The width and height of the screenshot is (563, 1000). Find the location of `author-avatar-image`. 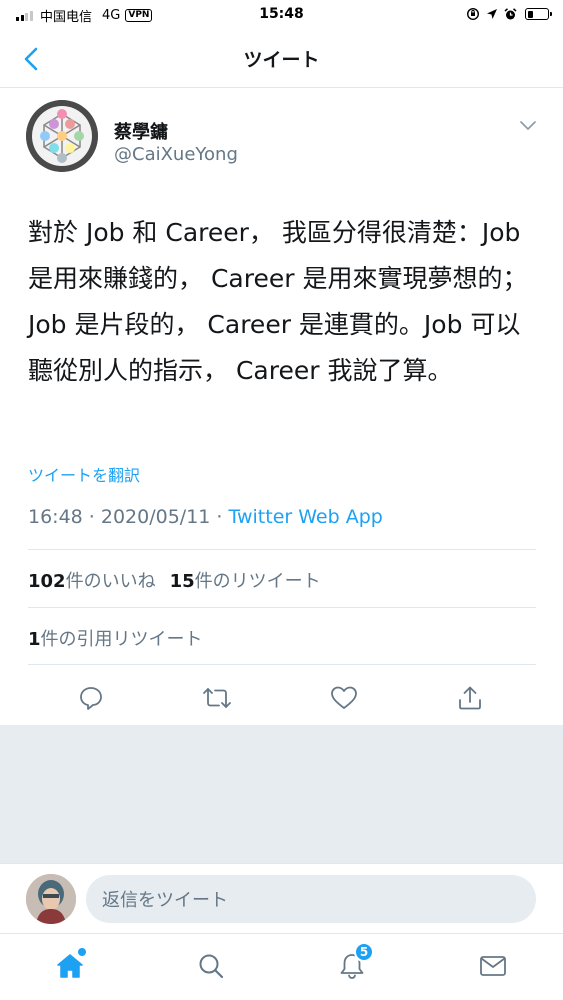

author-avatar-image is located at coordinates (62, 136).